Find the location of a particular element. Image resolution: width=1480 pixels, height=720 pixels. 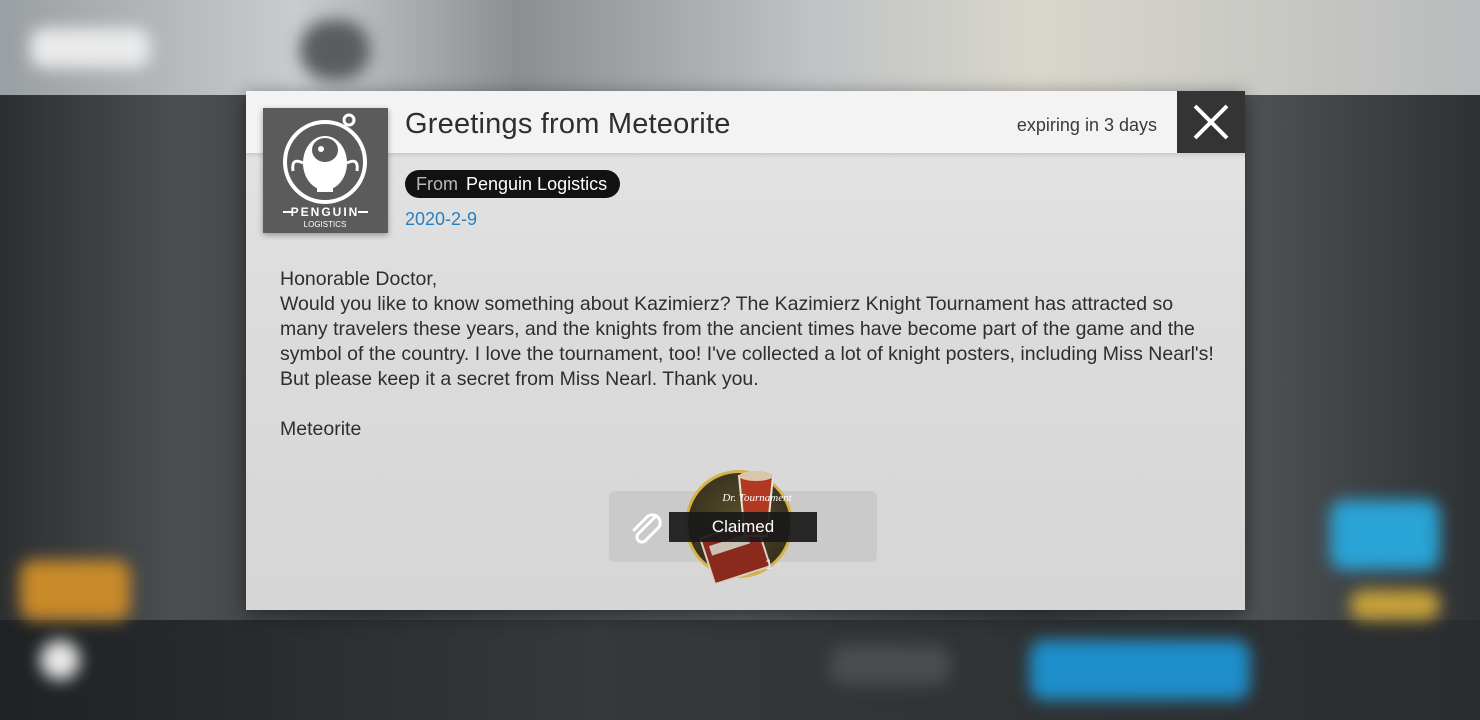

close-button is located at coordinates (1211, 122).